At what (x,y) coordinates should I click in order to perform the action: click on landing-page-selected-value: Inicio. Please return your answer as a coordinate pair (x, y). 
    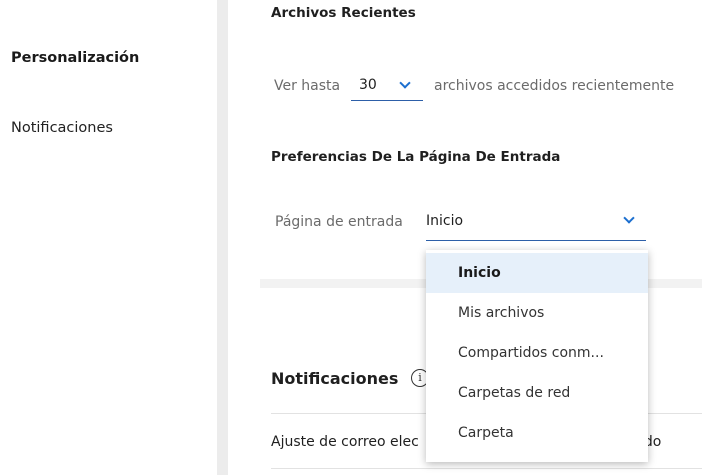
    Looking at the image, I should click on (445, 221).